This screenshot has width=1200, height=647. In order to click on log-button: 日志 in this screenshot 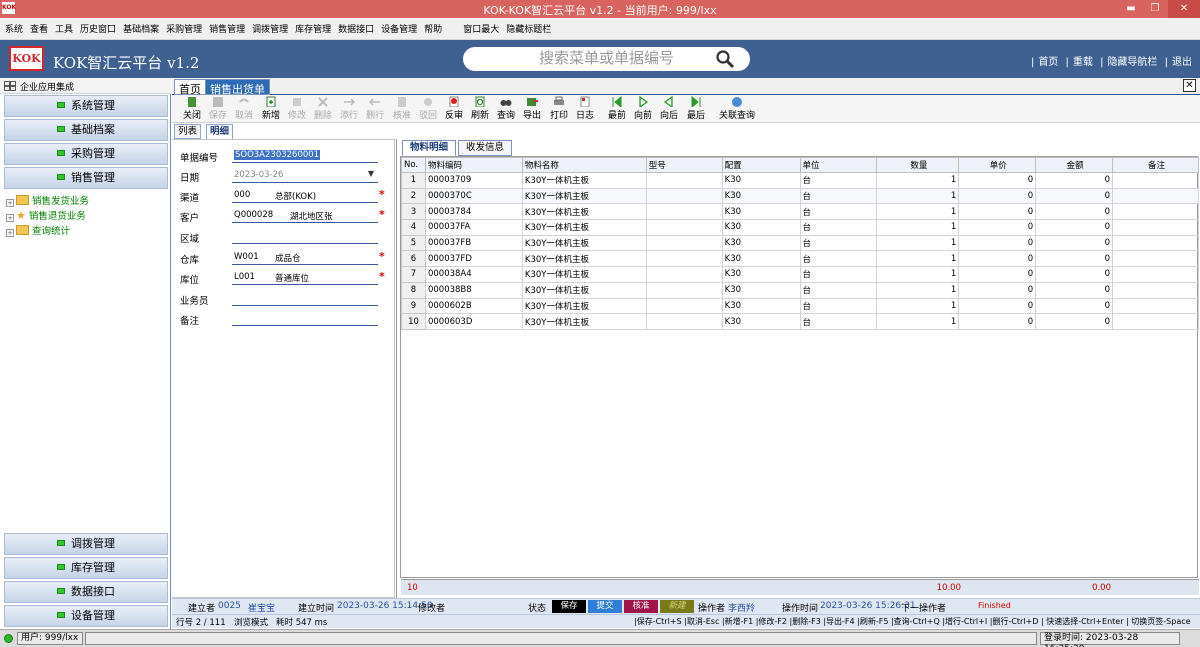, I will do `click(585, 108)`.